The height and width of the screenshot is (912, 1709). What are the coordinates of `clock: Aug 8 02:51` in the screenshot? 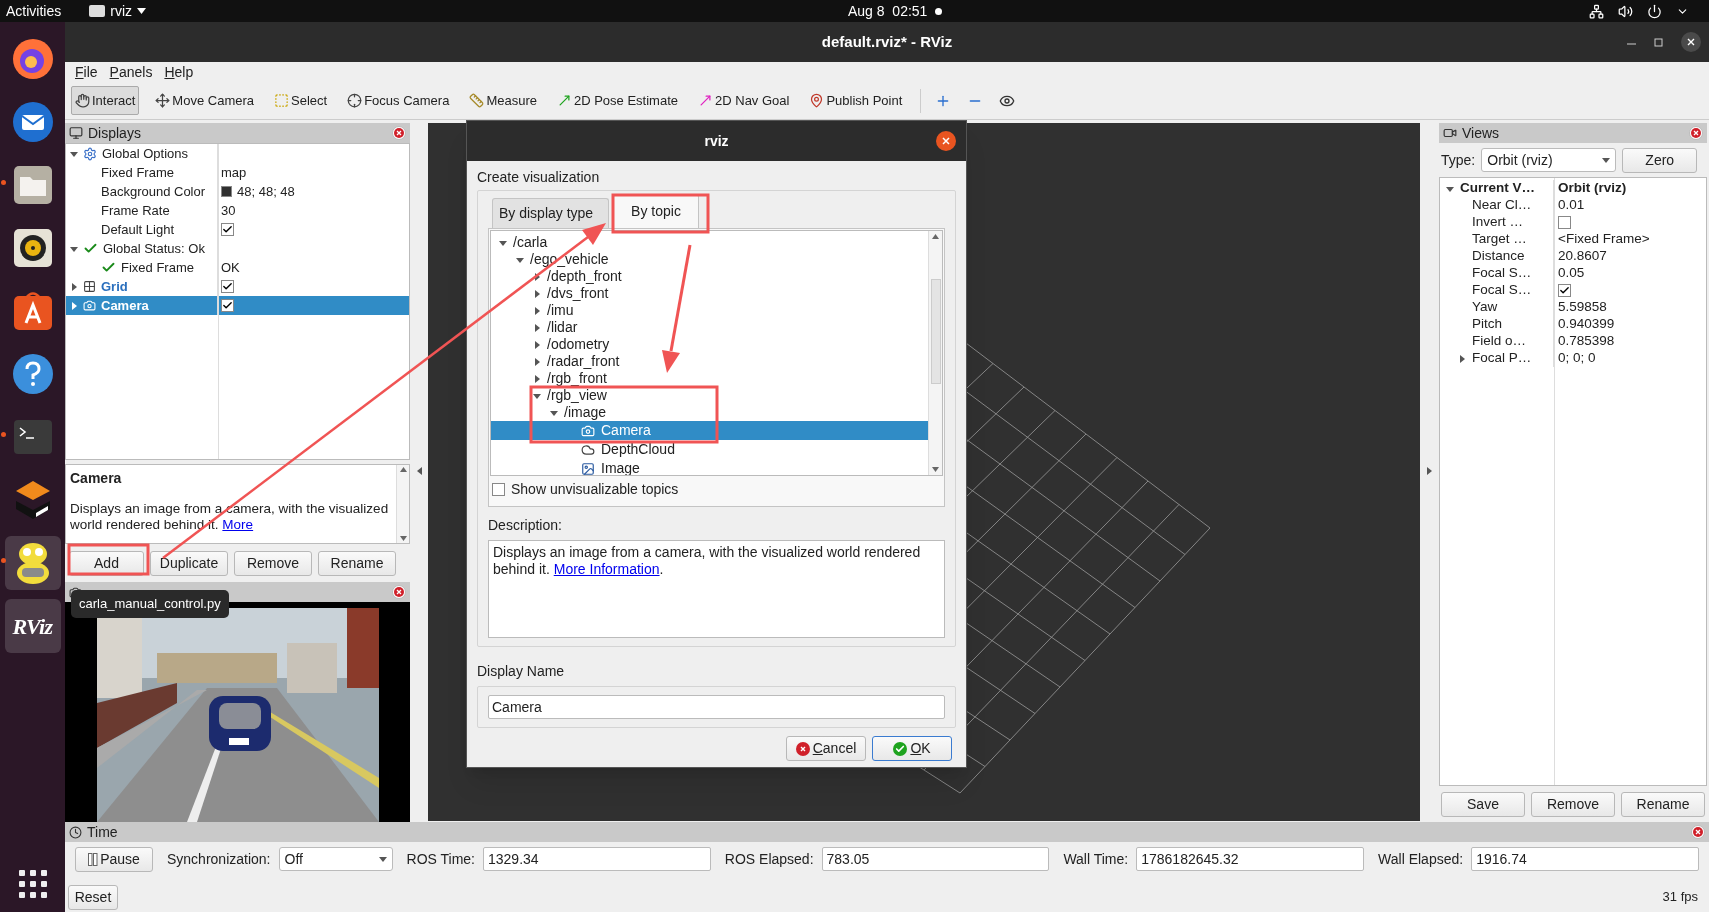 It's located at (888, 11).